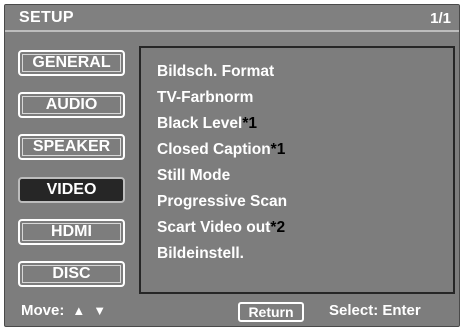 The width and height of the screenshot is (466, 333). What do you see at coordinates (71, 274) in the screenshot?
I see `tab-disc: DISC` at bounding box center [71, 274].